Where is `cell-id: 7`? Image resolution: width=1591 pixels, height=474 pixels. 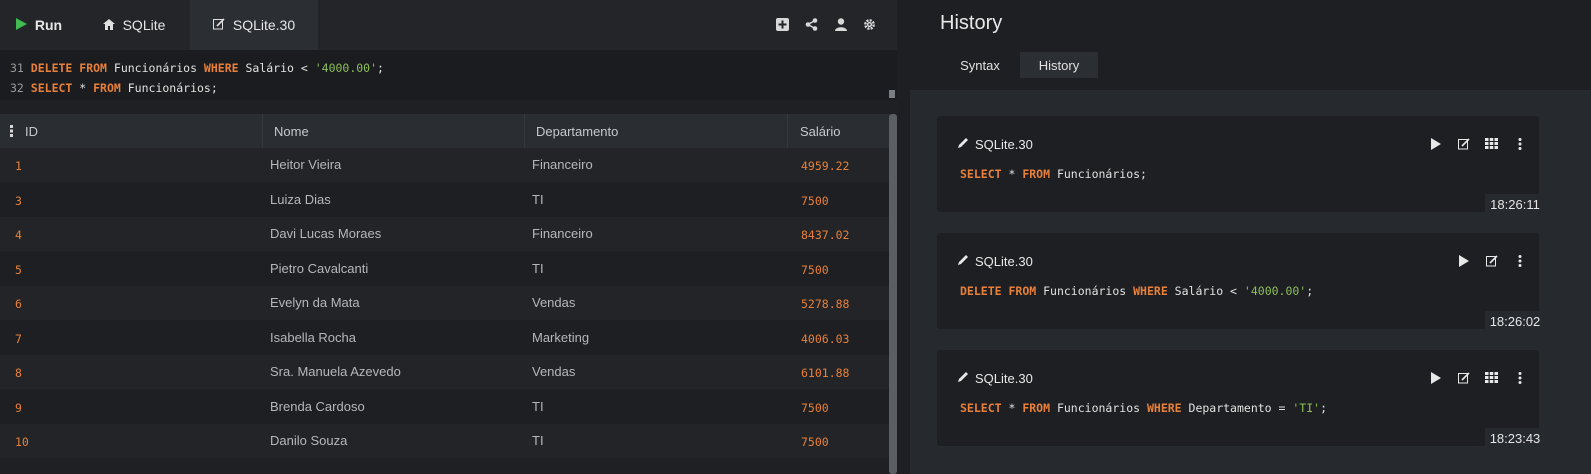 cell-id: 7 is located at coordinates (18, 338).